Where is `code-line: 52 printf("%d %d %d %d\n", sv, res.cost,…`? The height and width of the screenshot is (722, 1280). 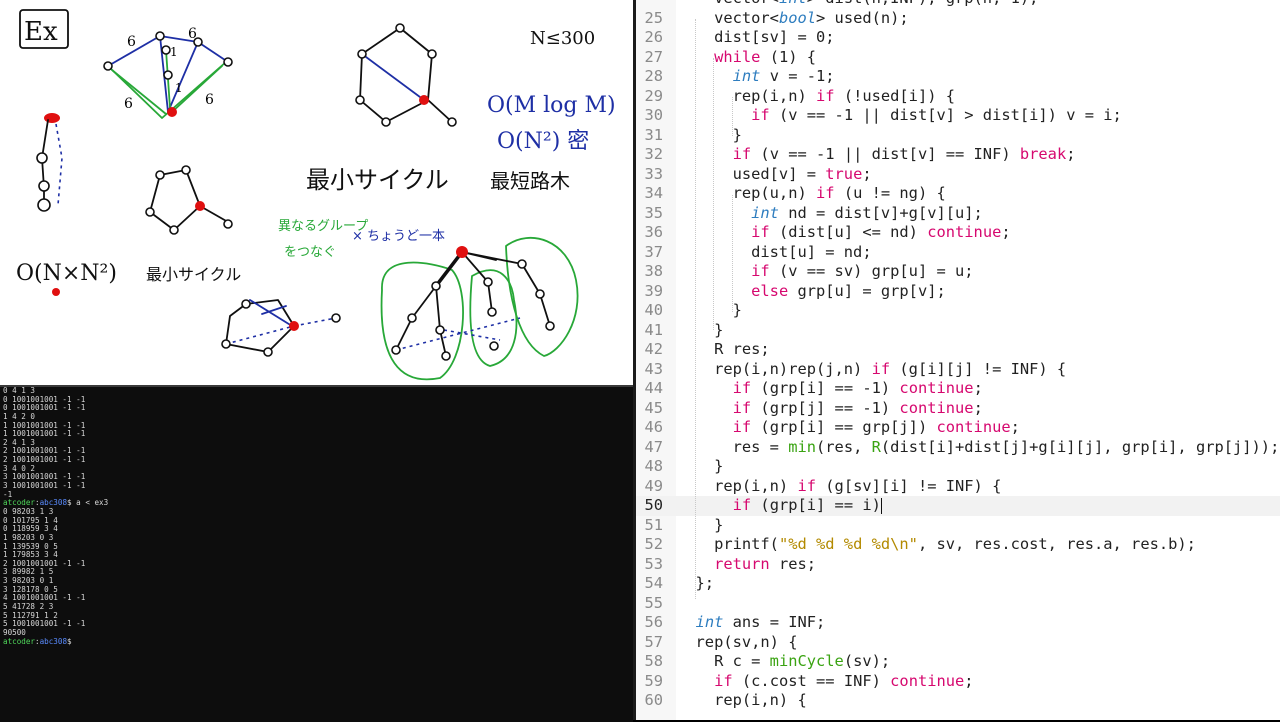
code-line: 52 printf("%d %d %d %d\n", sv, res.cost,… is located at coordinates (958, 545).